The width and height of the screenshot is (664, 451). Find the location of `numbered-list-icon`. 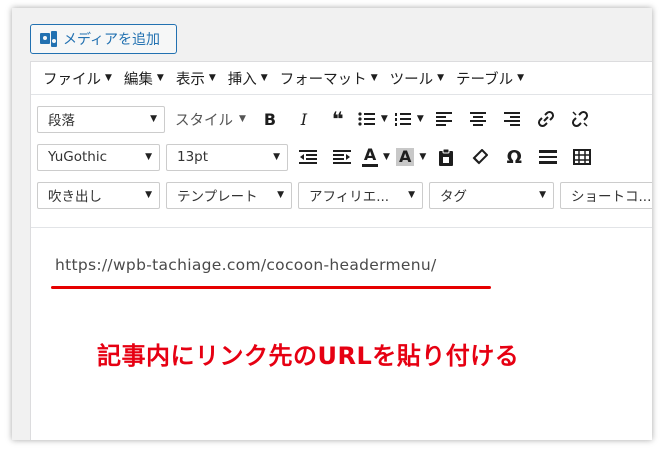

numbered-list-icon is located at coordinates (402, 119).